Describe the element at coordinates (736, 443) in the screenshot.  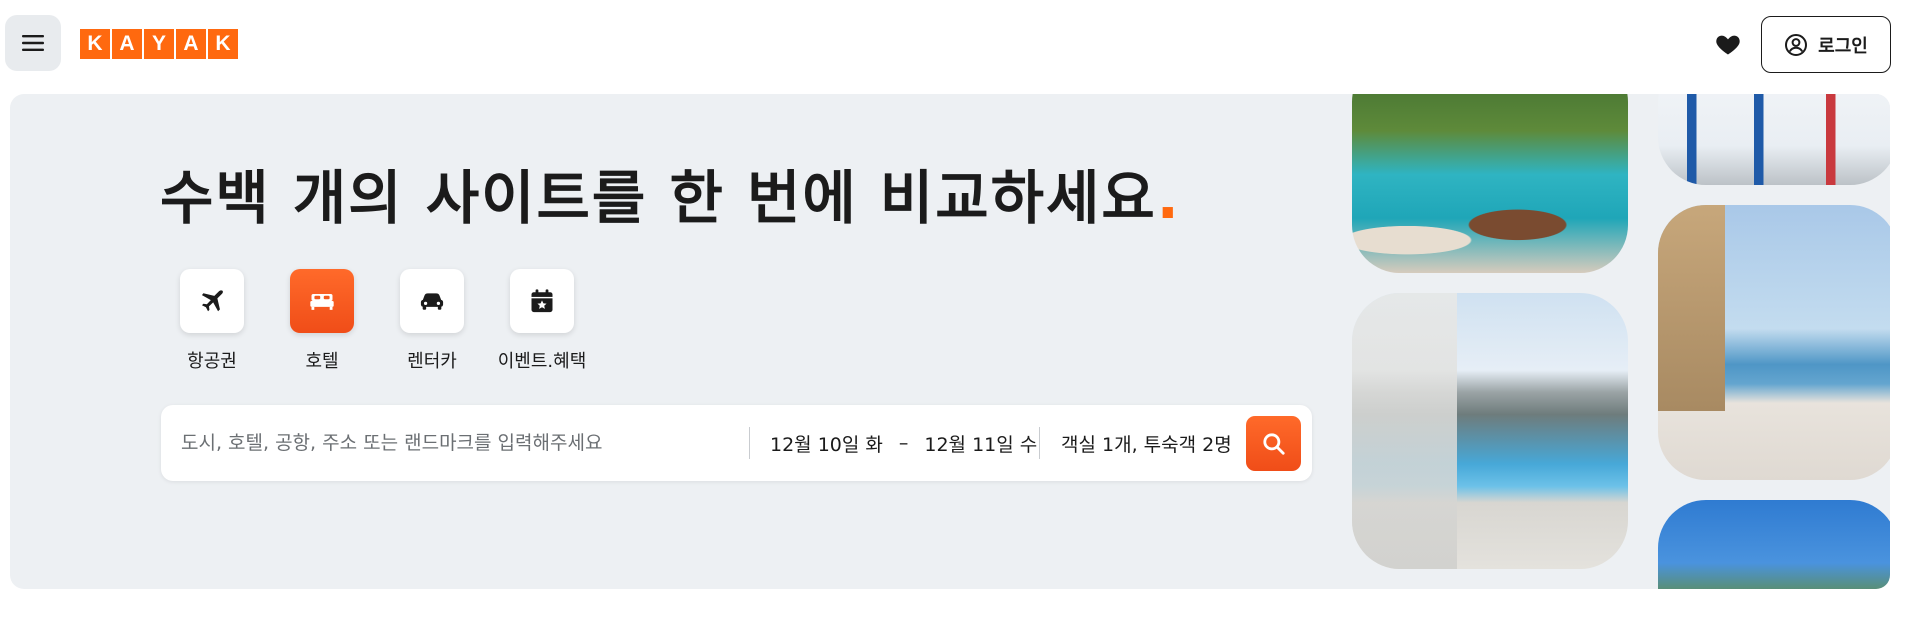
I see `hotel-search-form: 12월 10일 화 – 12월 11일 수 객실 1개, 투숙객 2명` at that location.